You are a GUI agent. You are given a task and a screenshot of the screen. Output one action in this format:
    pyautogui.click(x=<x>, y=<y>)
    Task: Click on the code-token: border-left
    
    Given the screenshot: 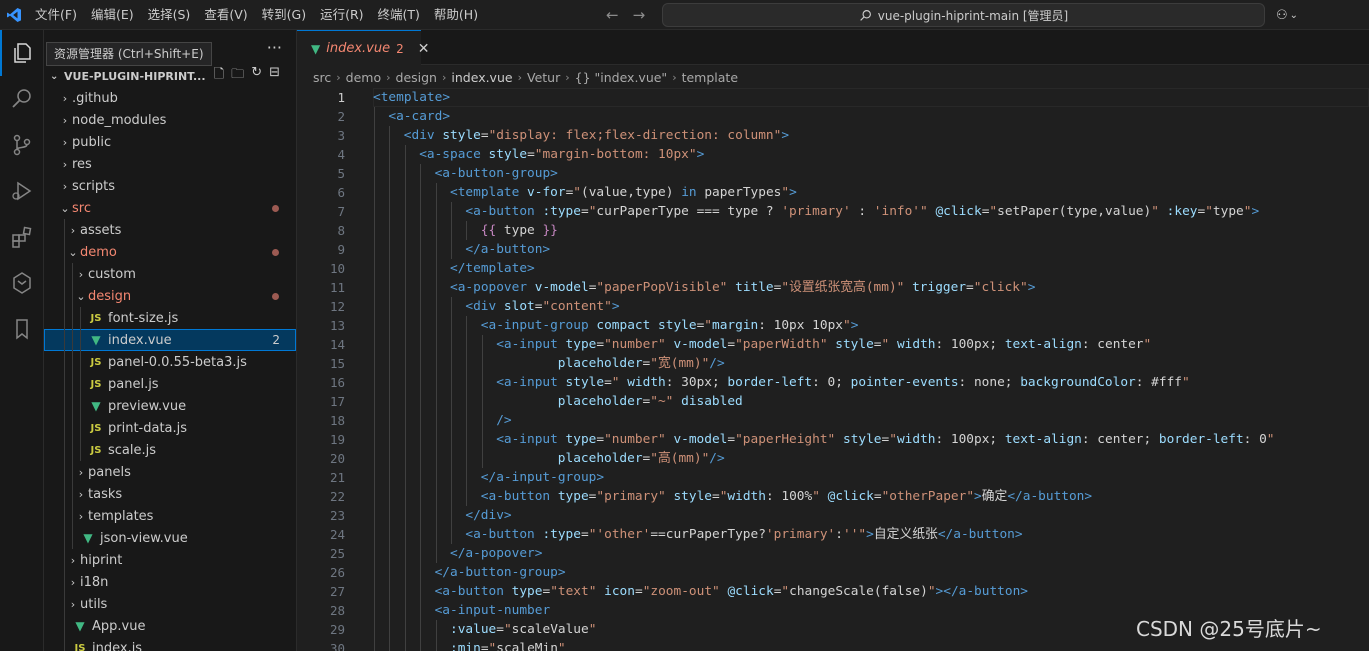 What is the action you would take?
    pyautogui.click(x=1201, y=439)
    